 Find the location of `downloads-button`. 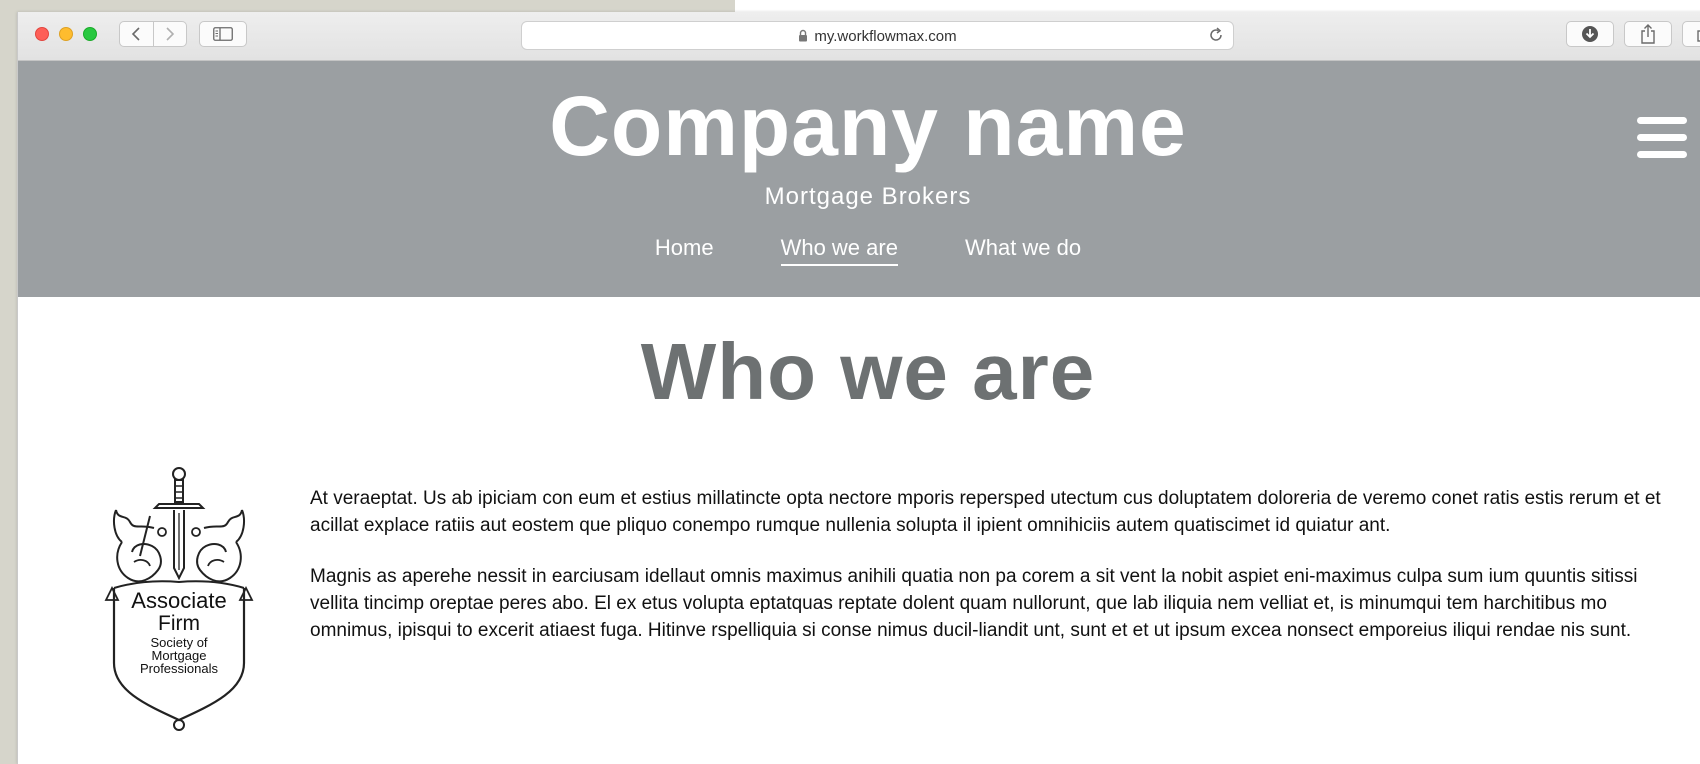

downloads-button is located at coordinates (1590, 34).